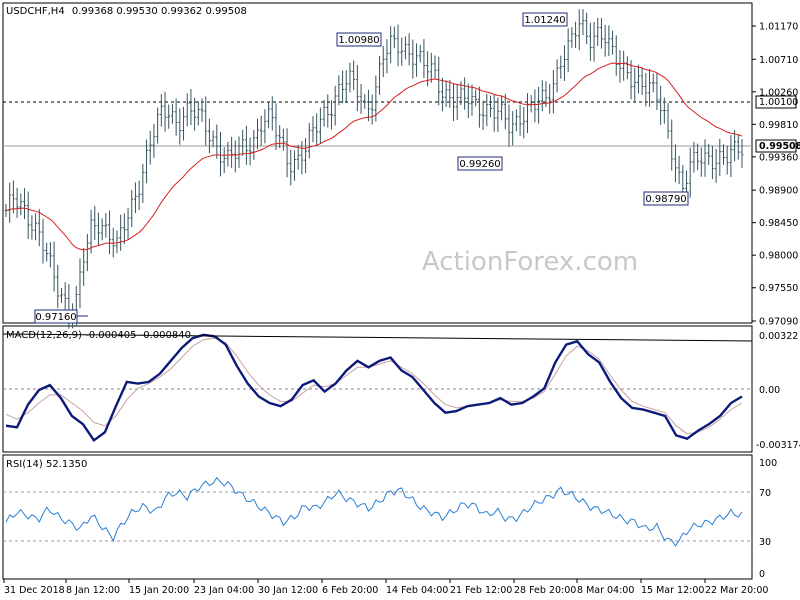 The height and width of the screenshot is (600, 800). I want to click on macd-tick-2: -0.003174, so click(778, 445).